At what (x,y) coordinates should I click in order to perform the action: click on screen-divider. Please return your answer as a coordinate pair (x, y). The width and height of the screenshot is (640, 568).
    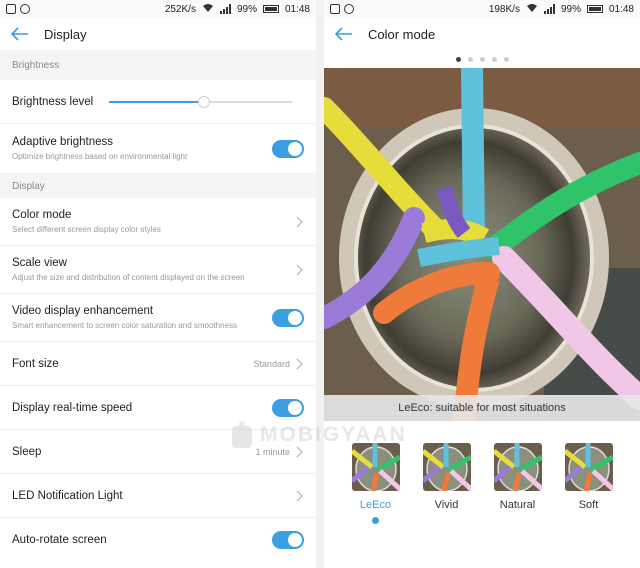
    Looking at the image, I should click on (320, 284).